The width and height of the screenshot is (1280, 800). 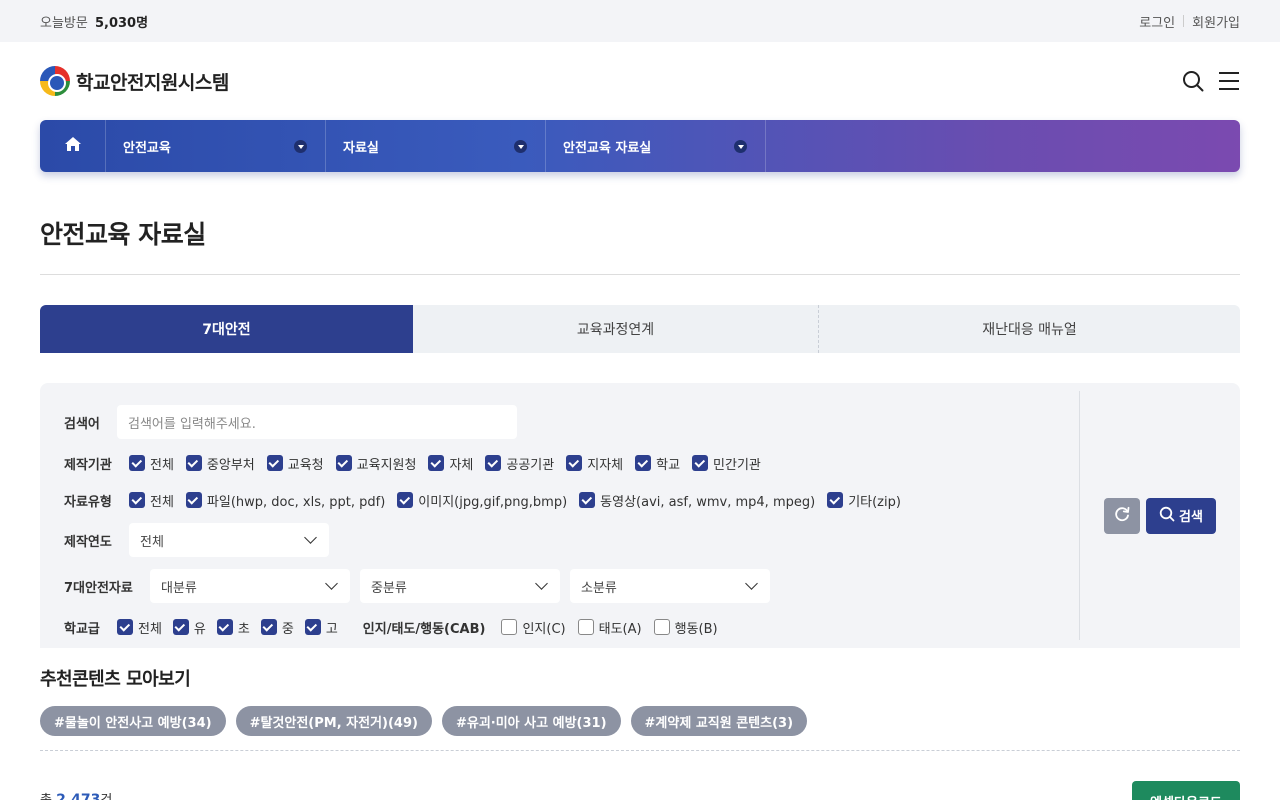 What do you see at coordinates (670, 586) in the screenshot?
I see `category-minor-select: 소분류` at bounding box center [670, 586].